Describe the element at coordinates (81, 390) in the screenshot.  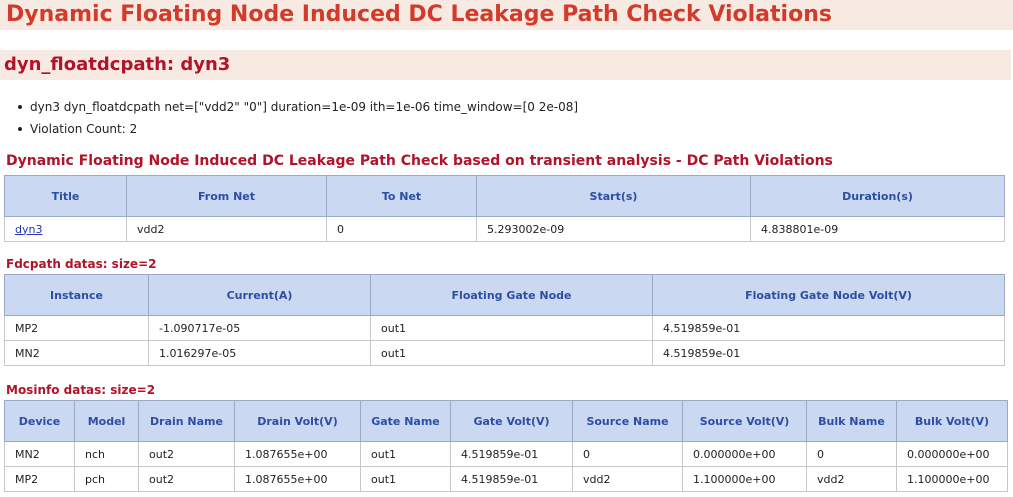
I see `mosinfo-heading: Mosinfo datas: size=2` at that location.